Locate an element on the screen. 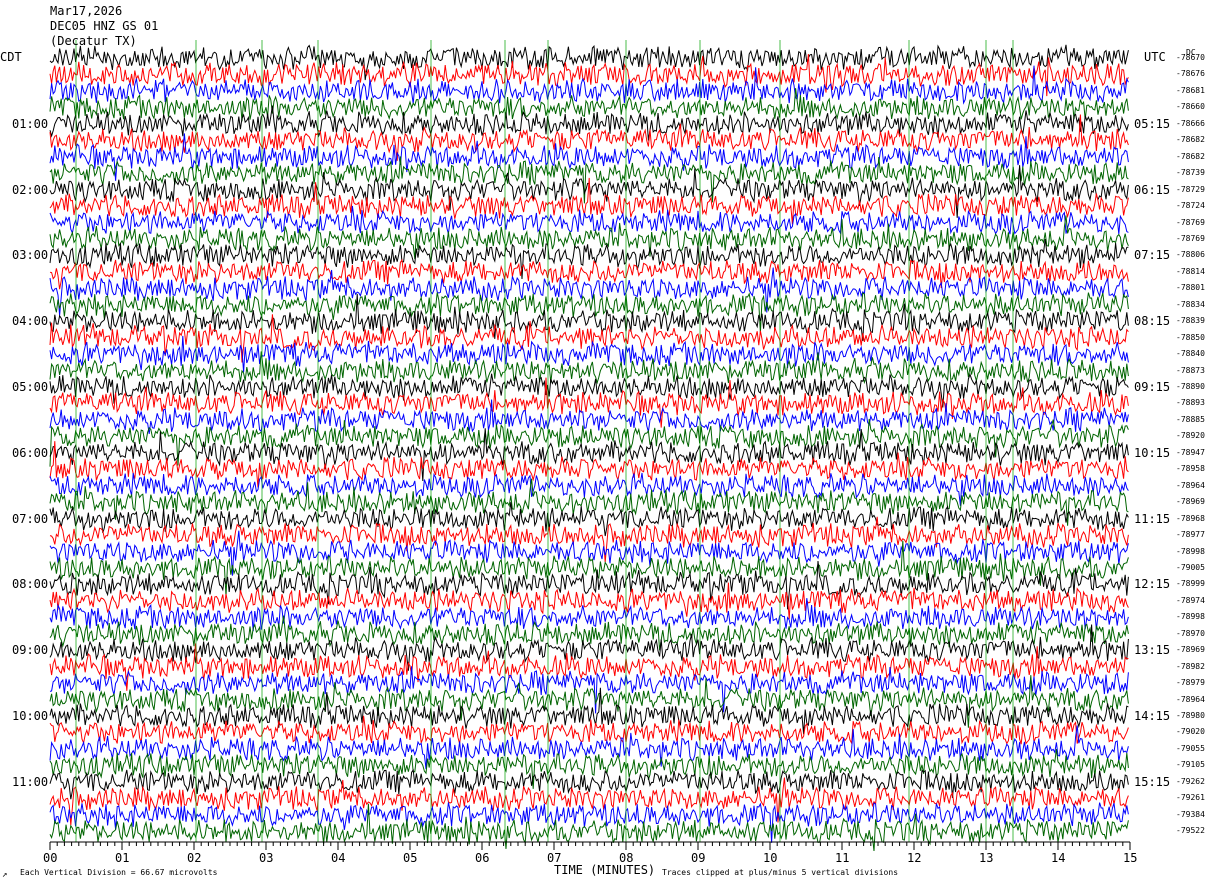  dc-offset-label: -79020 is located at coordinates (1190, 732).